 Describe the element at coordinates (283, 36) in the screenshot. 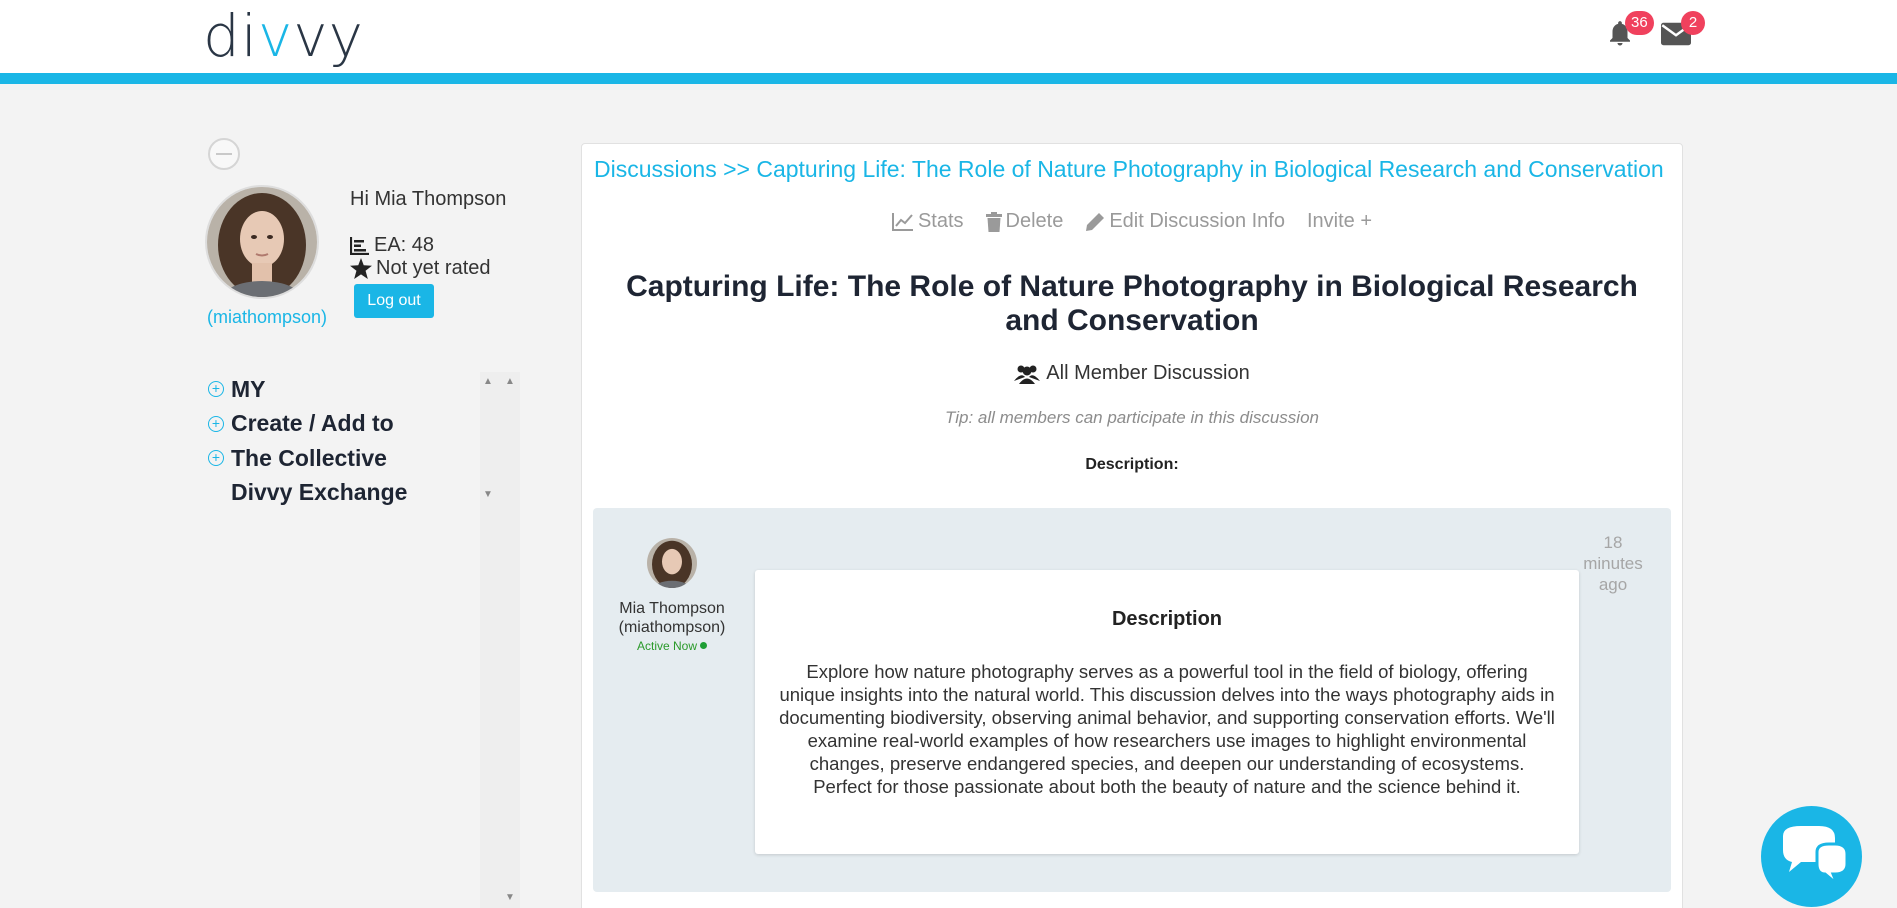

I see `divvy-logo: divvy` at that location.